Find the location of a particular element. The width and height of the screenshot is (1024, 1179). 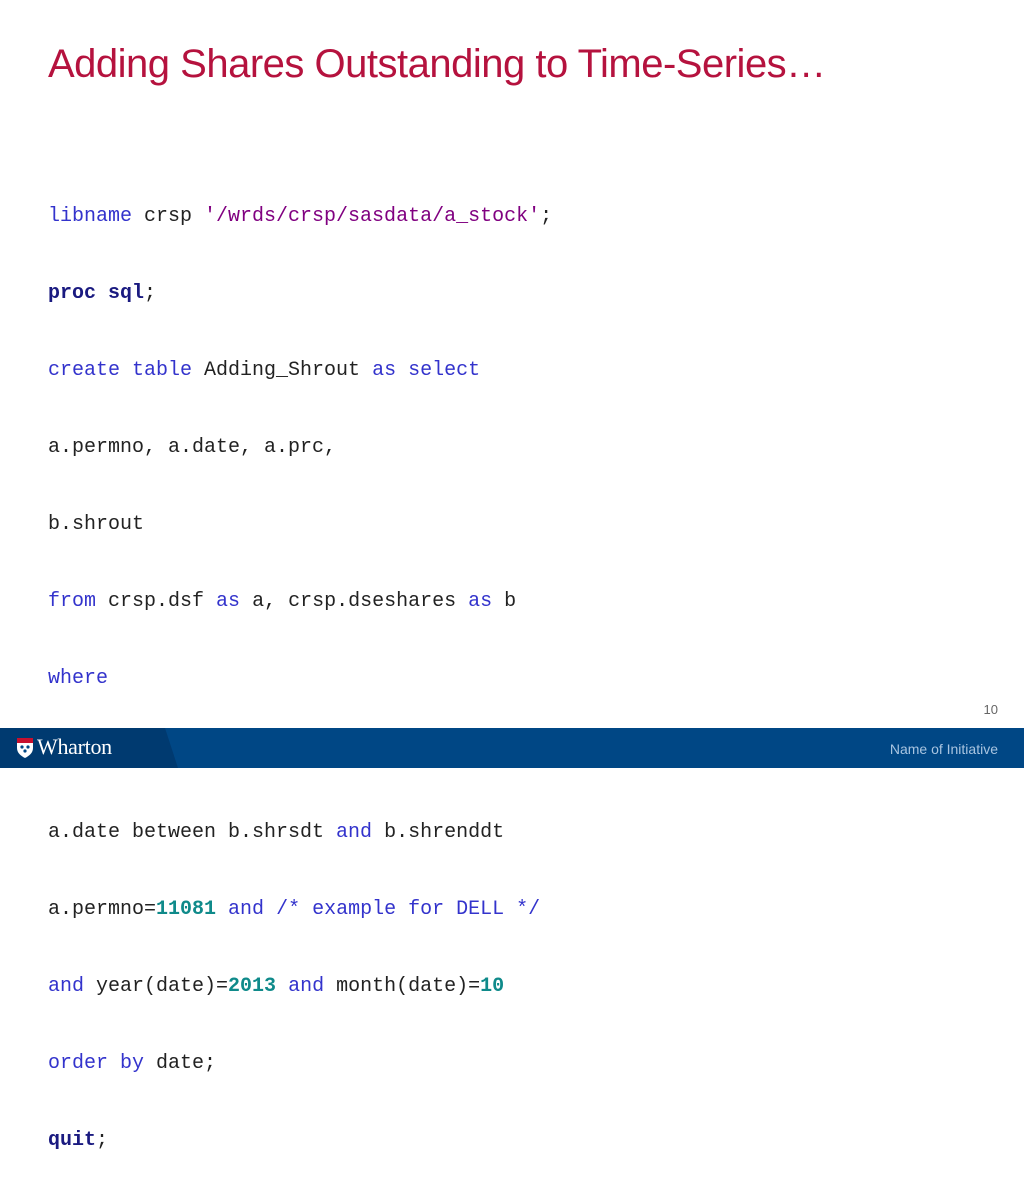

code-line: a.permno, a.date, a.prc, is located at coordinates (192, 447).